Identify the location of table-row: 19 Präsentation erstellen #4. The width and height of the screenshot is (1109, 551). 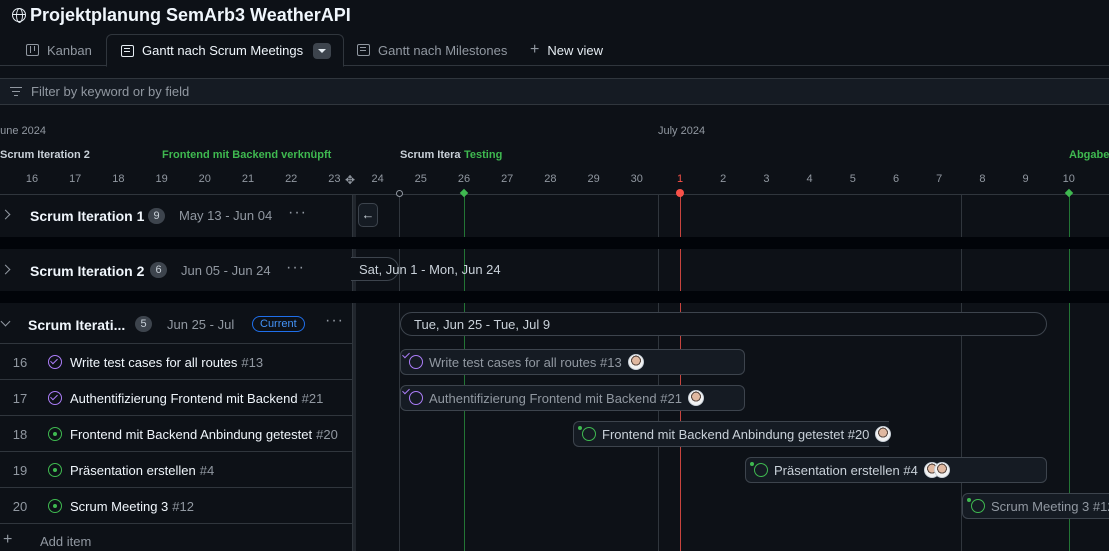
(176, 470).